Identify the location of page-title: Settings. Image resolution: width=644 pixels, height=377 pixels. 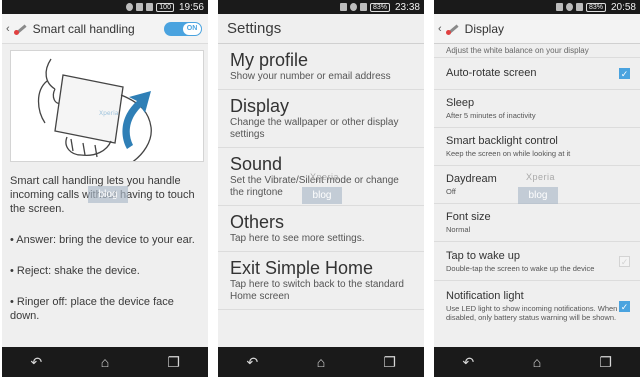
(321, 29).